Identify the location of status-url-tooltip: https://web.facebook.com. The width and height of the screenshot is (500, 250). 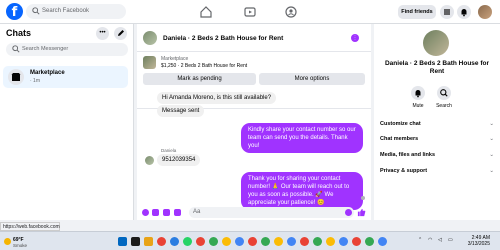
(30, 226).